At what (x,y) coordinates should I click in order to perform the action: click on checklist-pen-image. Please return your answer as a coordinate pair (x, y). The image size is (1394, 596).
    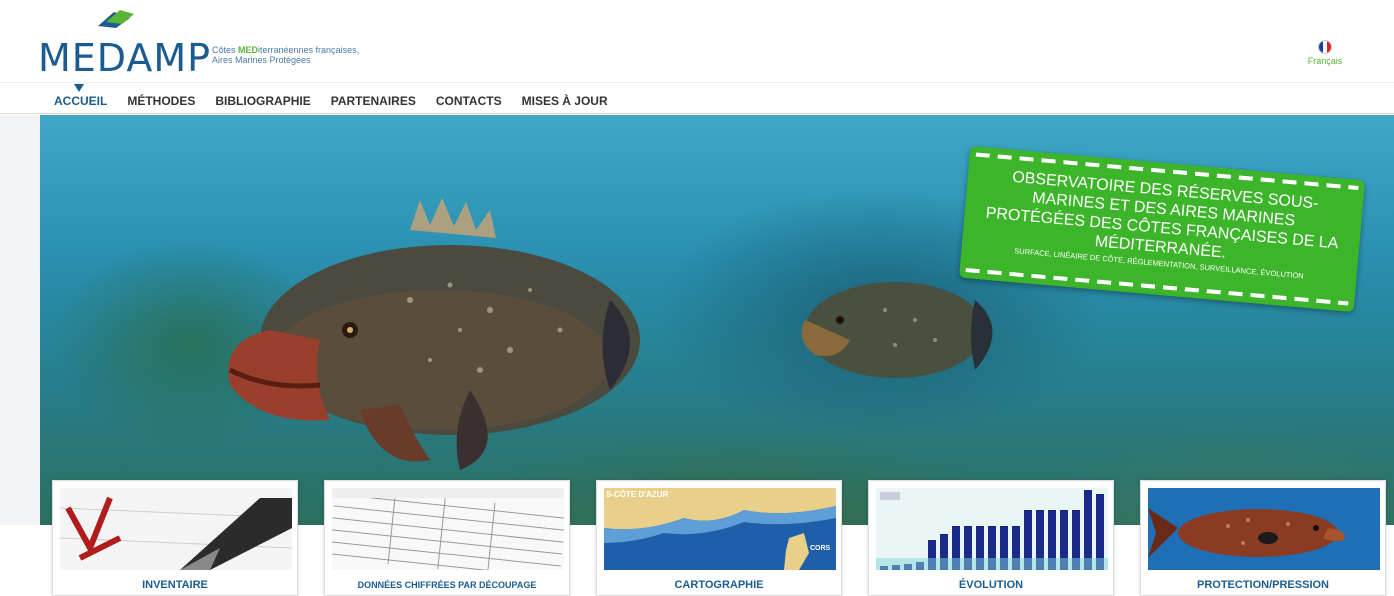
    Looking at the image, I should click on (176, 529).